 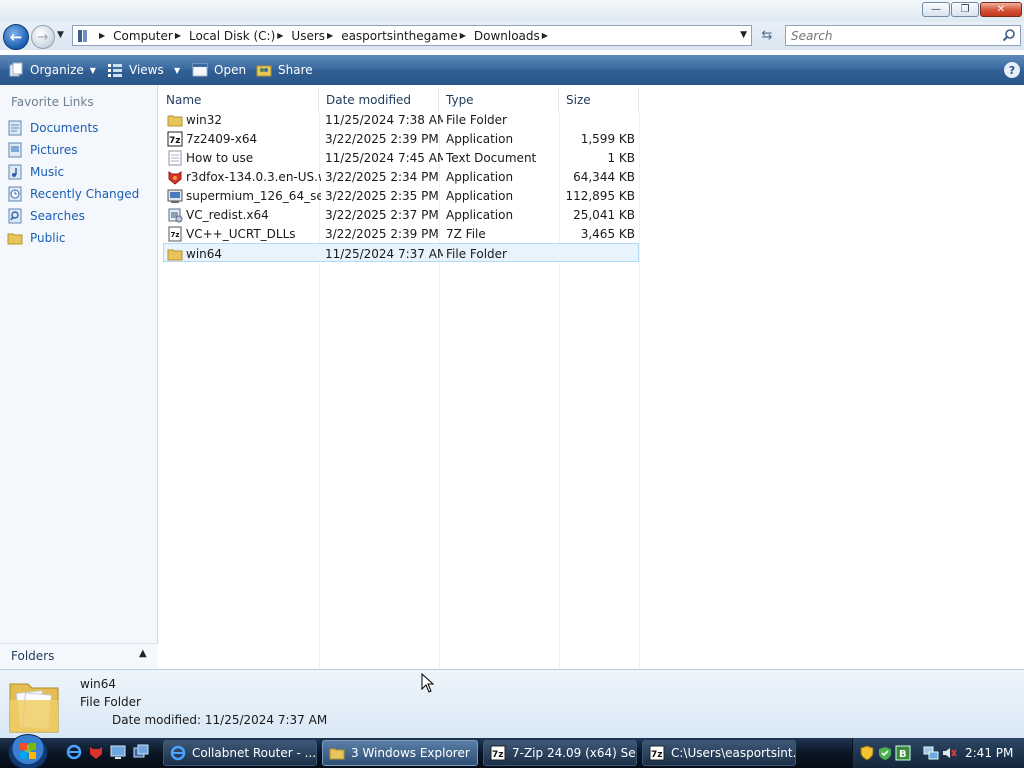 I want to click on sidebar-item-documents: Documents, so click(x=52, y=128).